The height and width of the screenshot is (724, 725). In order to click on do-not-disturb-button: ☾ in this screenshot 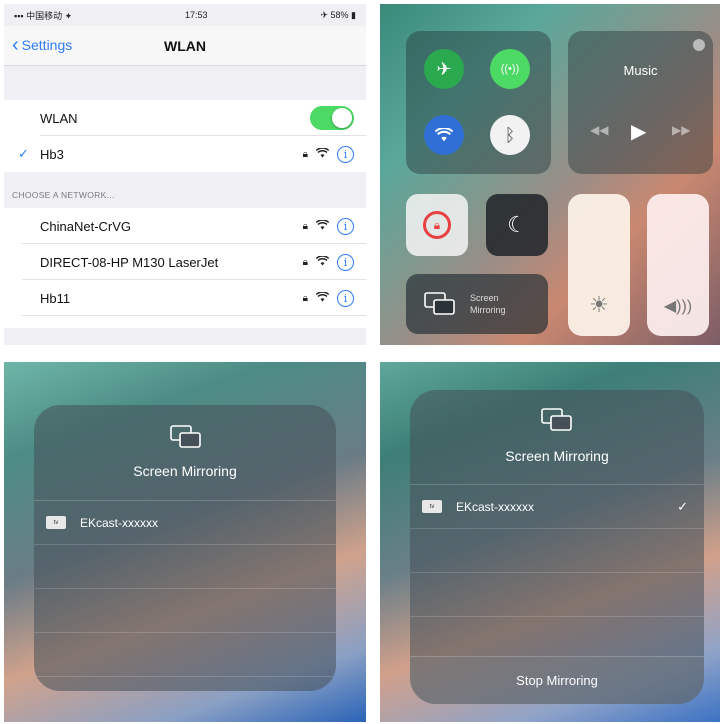, I will do `click(517, 225)`.